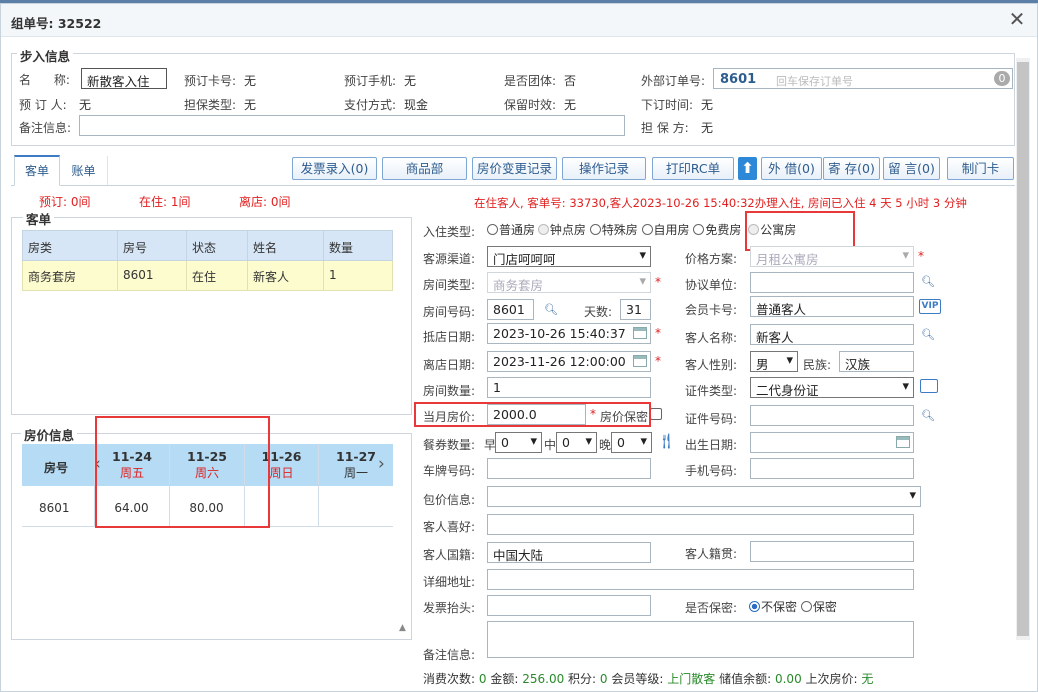 The width and height of the screenshot is (1038, 692). I want to click on id-no-label: 证件号码:, so click(711, 419).